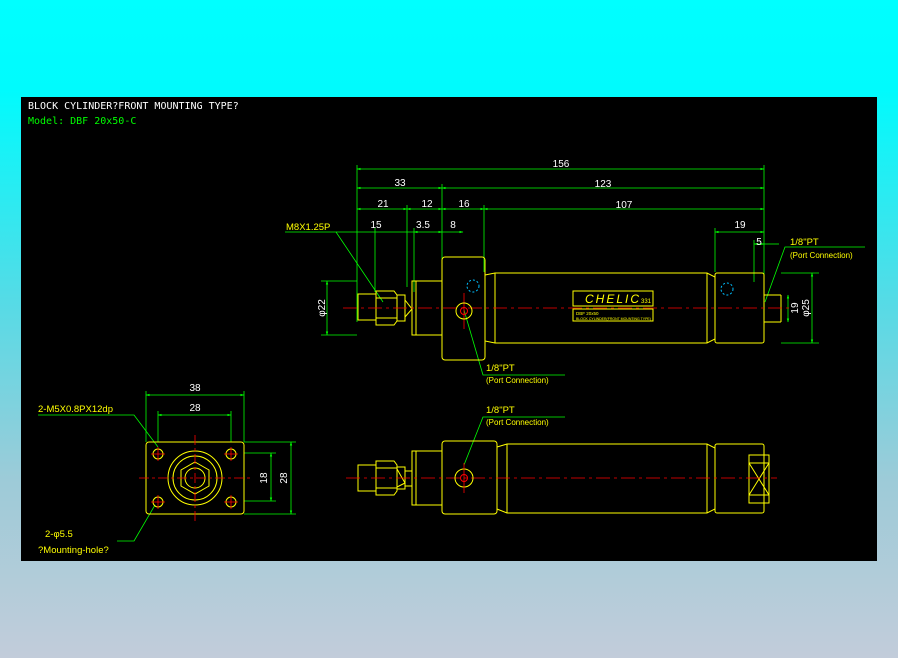 The width and height of the screenshot is (898, 658). I want to click on port-front-size: 1/8"PT, so click(500, 368).